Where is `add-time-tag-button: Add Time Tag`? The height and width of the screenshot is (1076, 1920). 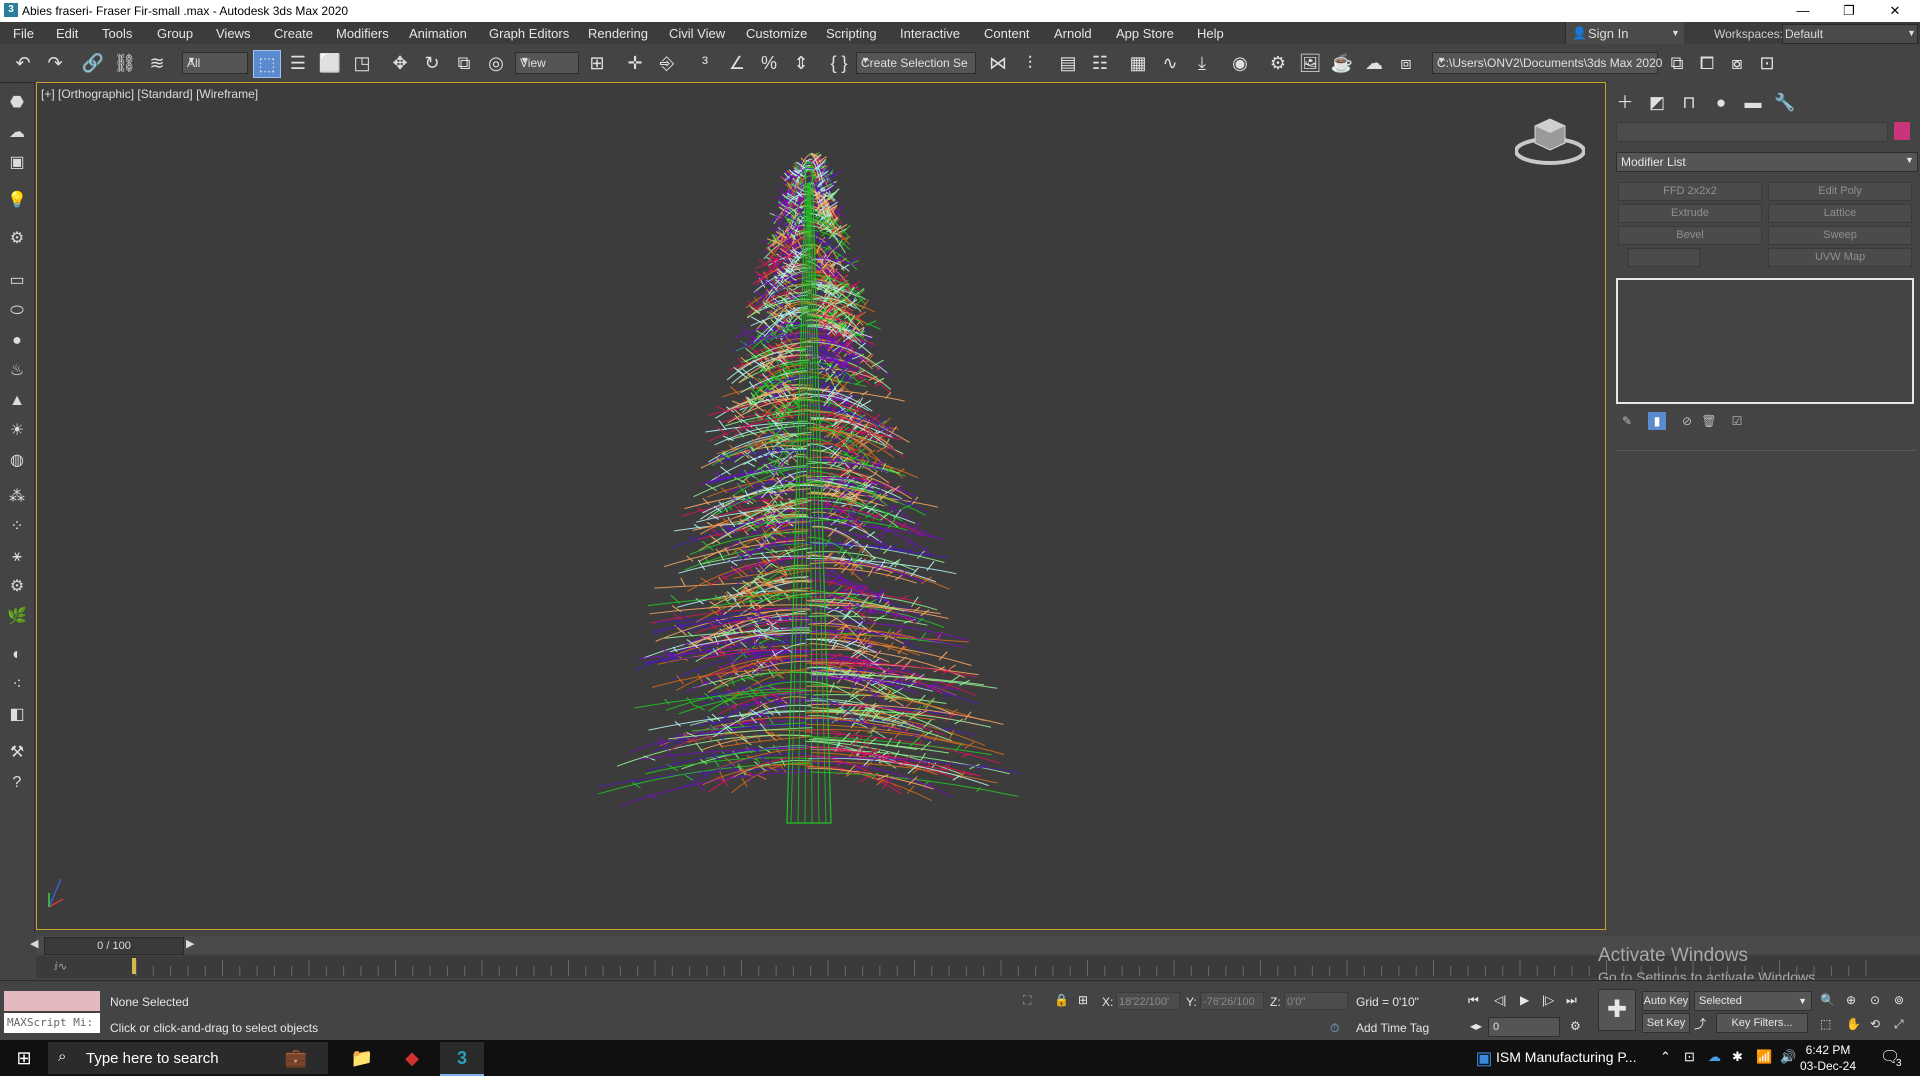
add-time-tag-button: Add Time Tag is located at coordinates (1392, 1028).